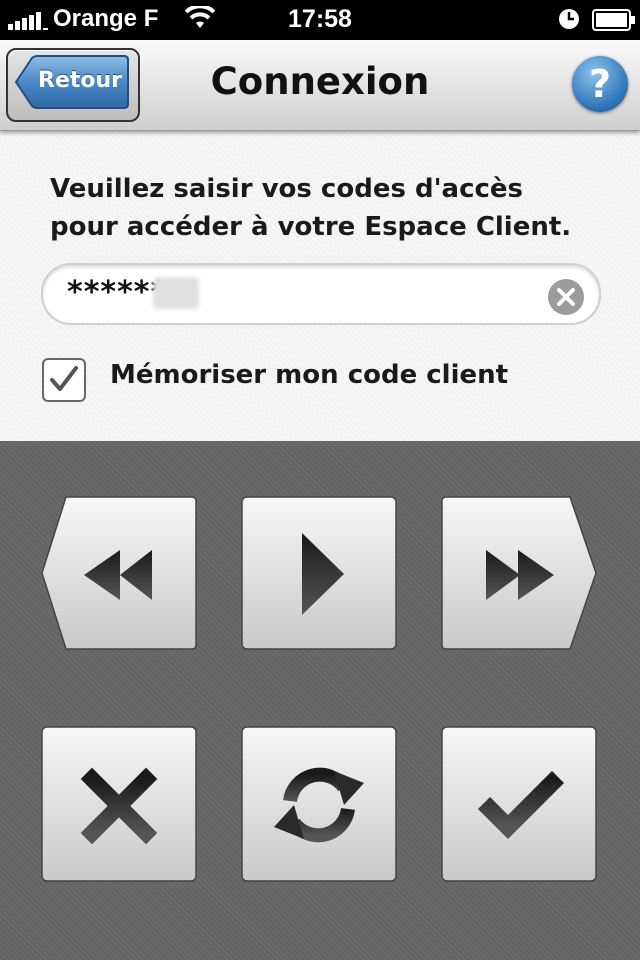 This screenshot has height=960, width=640. What do you see at coordinates (320, 805) in the screenshot?
I see `refresh-key` at bounding box center [320, 805].